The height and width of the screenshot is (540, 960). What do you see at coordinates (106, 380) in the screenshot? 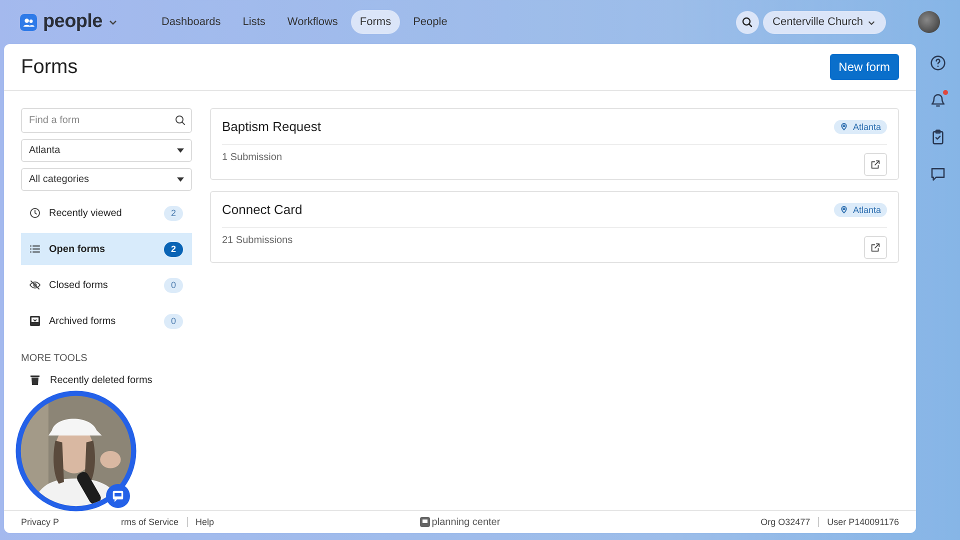
I see `tool-link: Recently deleted forms` at bounding box center [106, 380].